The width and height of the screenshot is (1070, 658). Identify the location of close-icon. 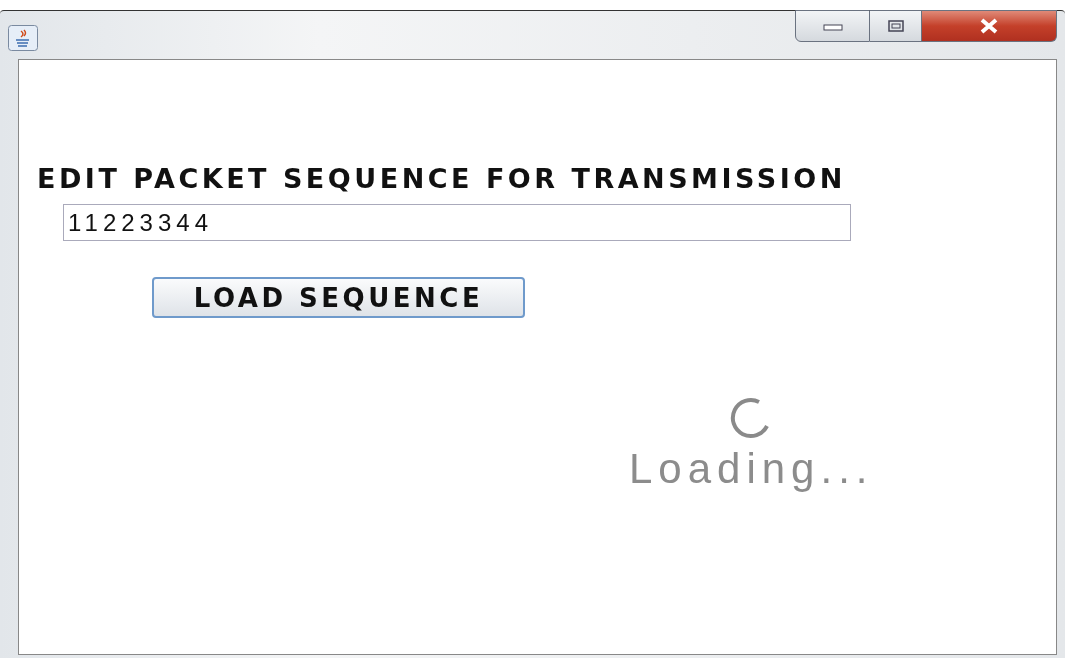
(989, 26).